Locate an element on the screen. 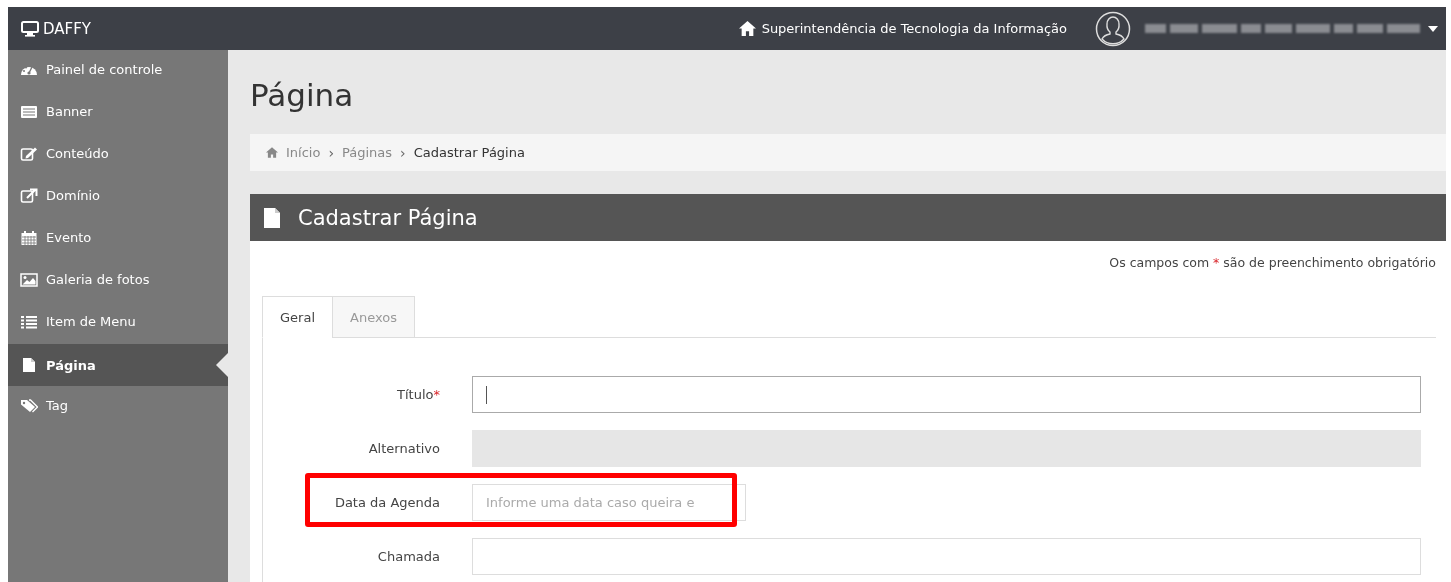 This screenshot has height=582, width=1451. panel-title: Cadastrar Página is located at coordinates (388, 217).